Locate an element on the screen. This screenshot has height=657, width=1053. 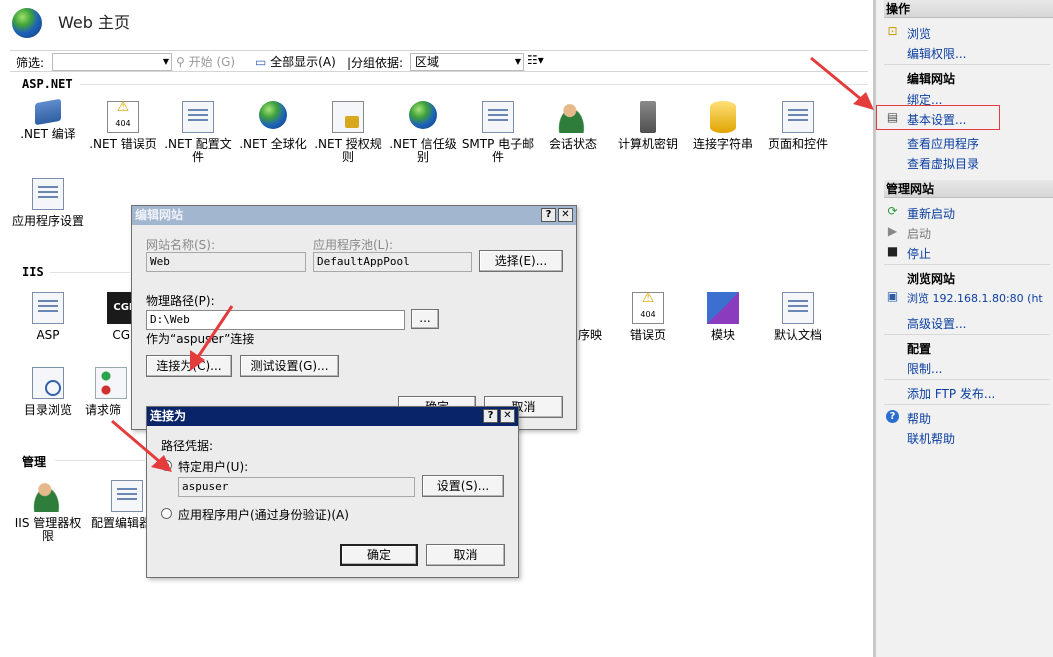
feature-app-settings: 应用程序设置 is located at coordinates (48, 203).